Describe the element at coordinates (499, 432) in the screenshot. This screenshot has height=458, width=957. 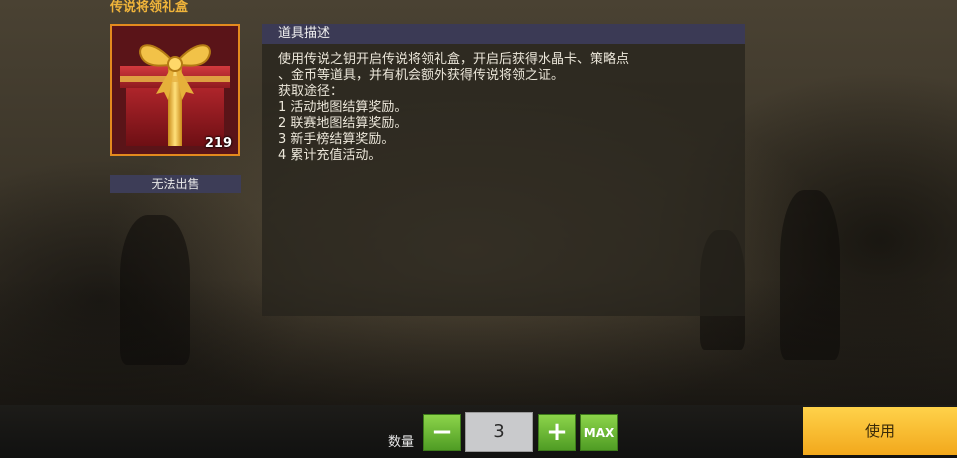
I see `quantity-input: 3` at that location.